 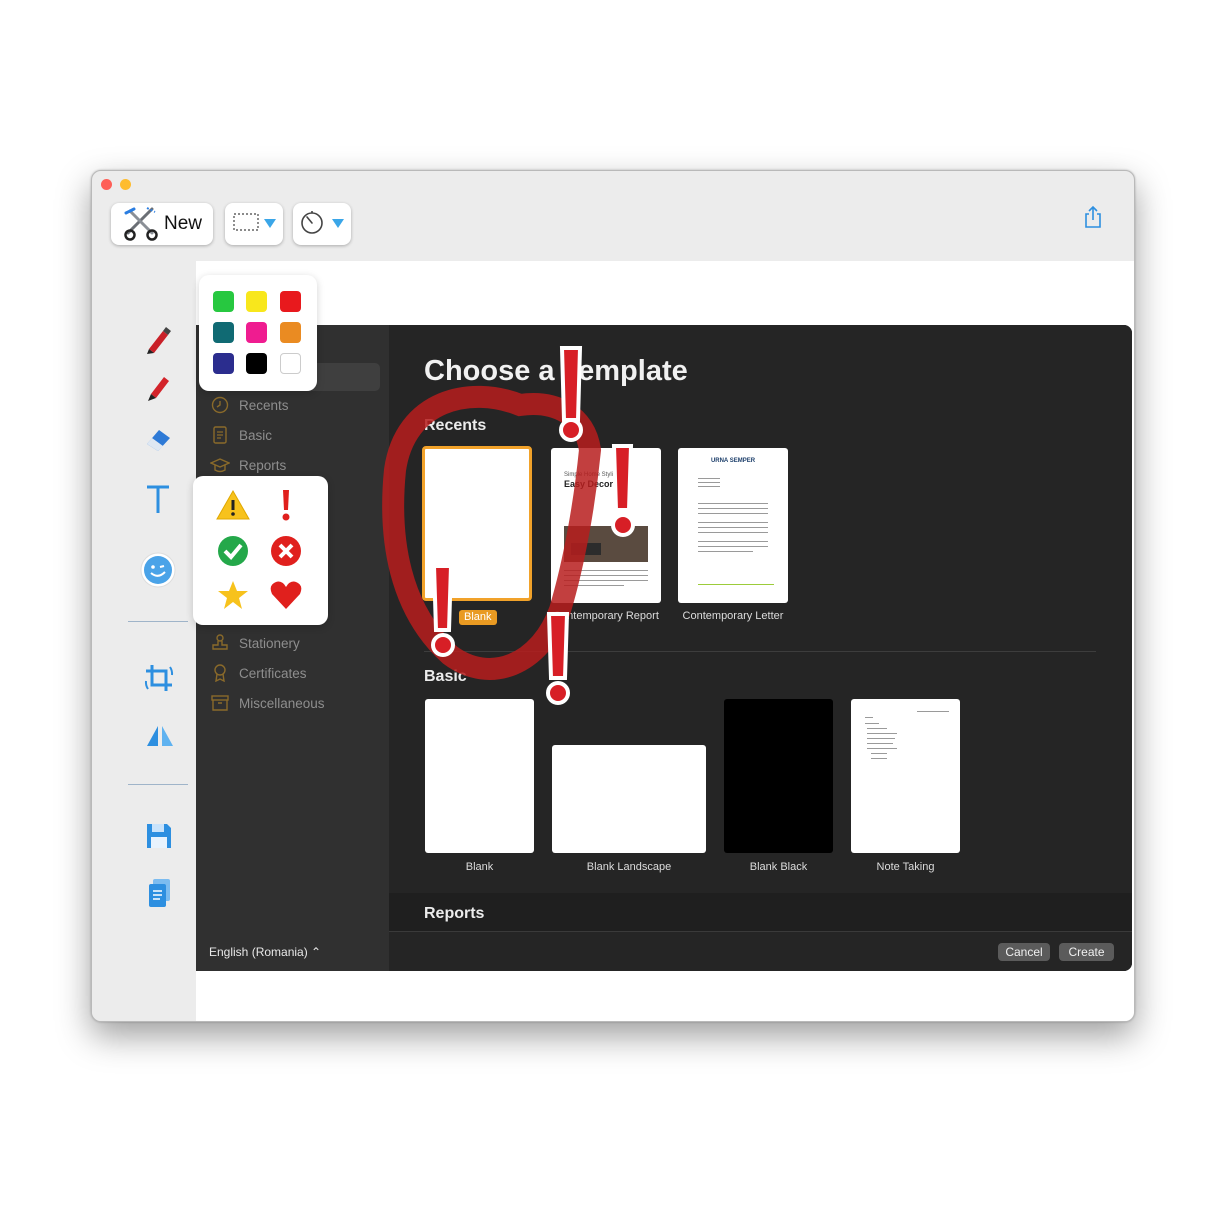 What do you see at coordinates (256, 301) in the screenshot?
I see `color-swatch-yellow` at bounding box center [256, 301].